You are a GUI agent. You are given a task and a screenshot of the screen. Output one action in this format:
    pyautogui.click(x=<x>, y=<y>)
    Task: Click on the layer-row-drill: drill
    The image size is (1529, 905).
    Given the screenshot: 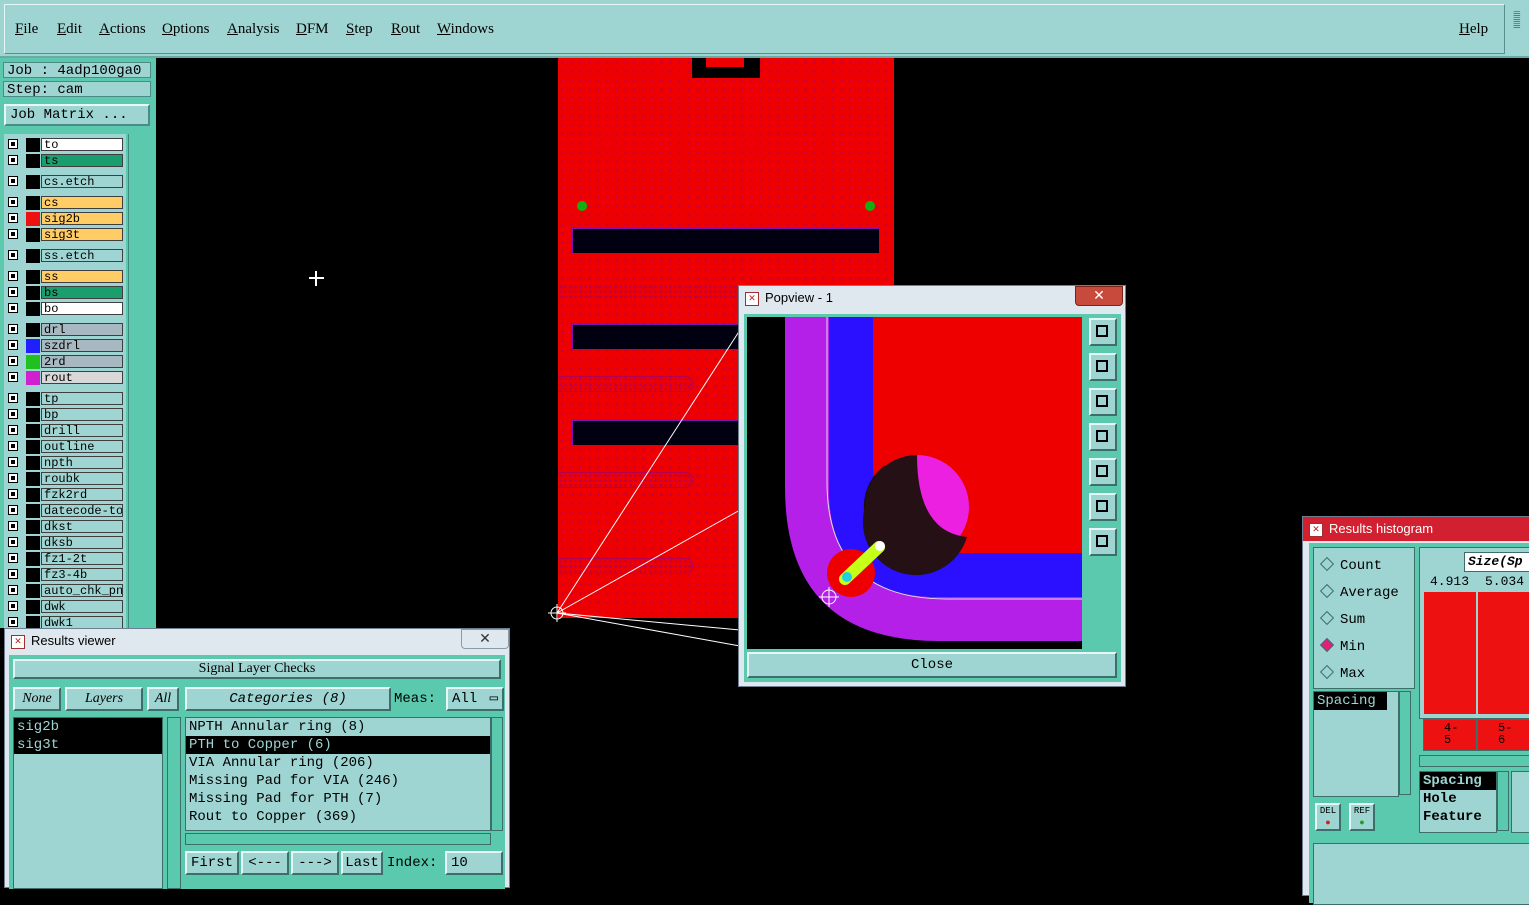 What is the action you would take?
    pyautogui.click(x=65, y=431)
    